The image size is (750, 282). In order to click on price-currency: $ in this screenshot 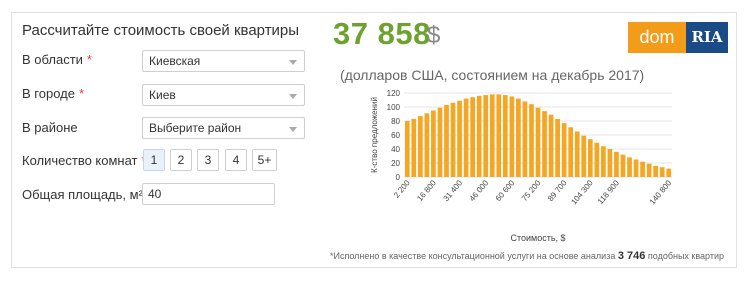, I will do `click(434, 35)`.